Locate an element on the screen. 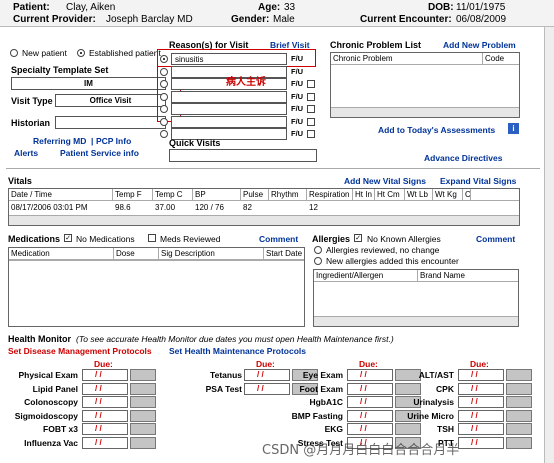 The height and width of the screenshot is (463, 554). chronic-col-problem: Chronic Problem is located at coordinates (407, 58).